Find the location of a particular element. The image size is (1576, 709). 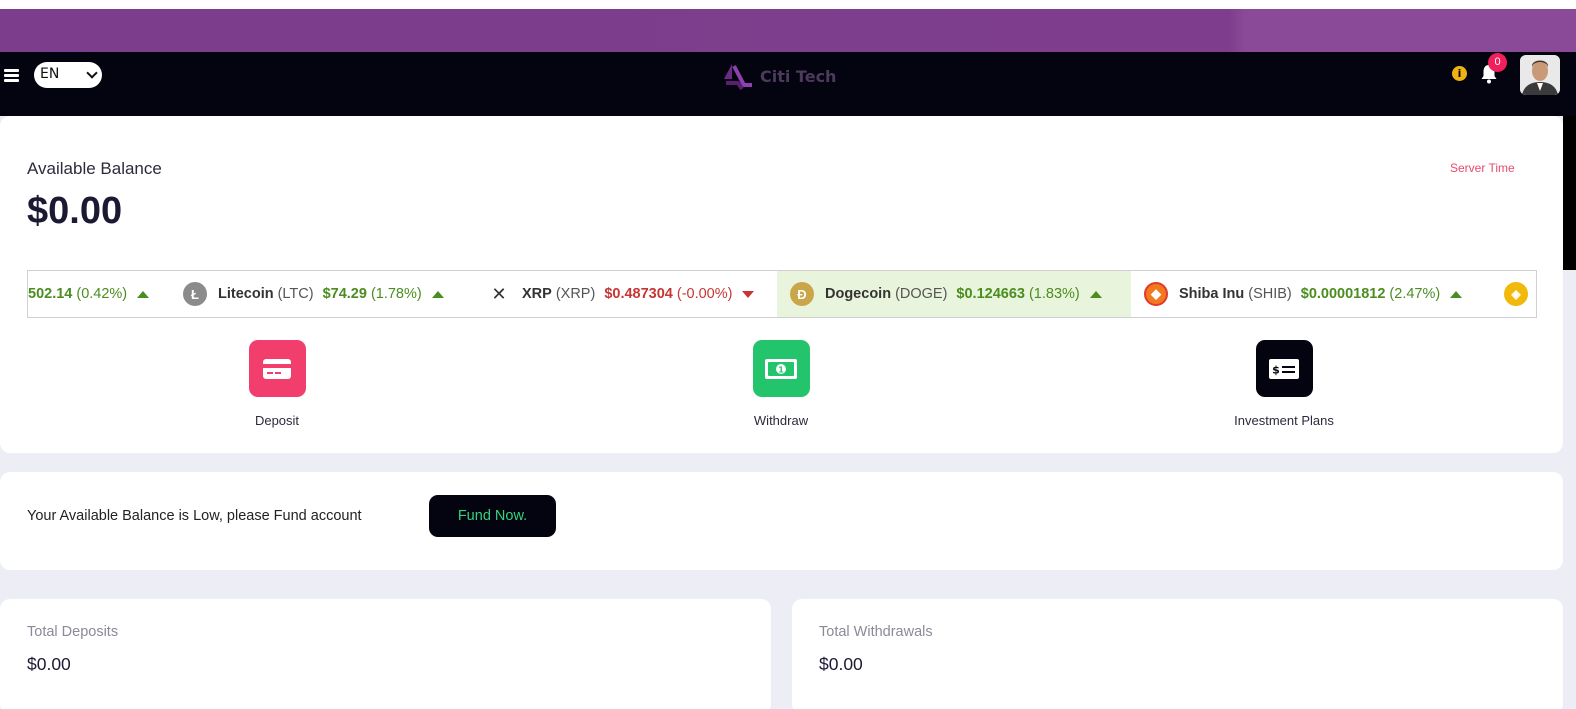

investment-plans-label: Investment Plans is located at coordinates (1284, 420).